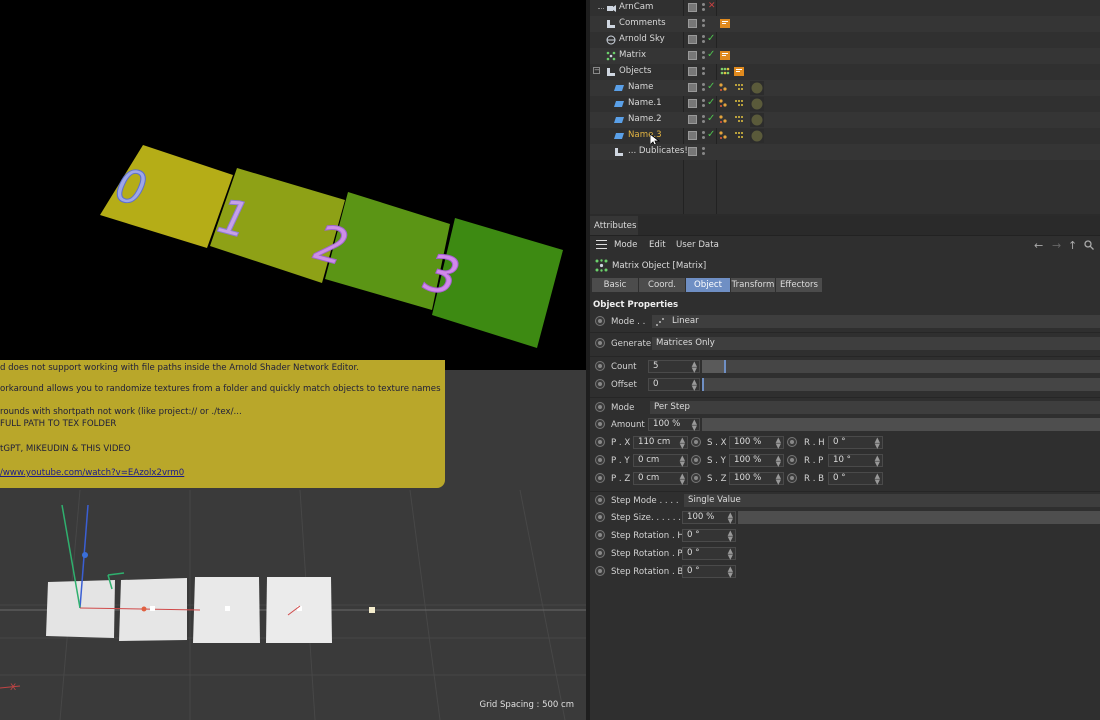 The height and width of the screenshot is (720, 1100). Describe the element at coordinates (756, 443) in the screenshot. I see `sx-input: 100 % ▲ ▼` at that location.